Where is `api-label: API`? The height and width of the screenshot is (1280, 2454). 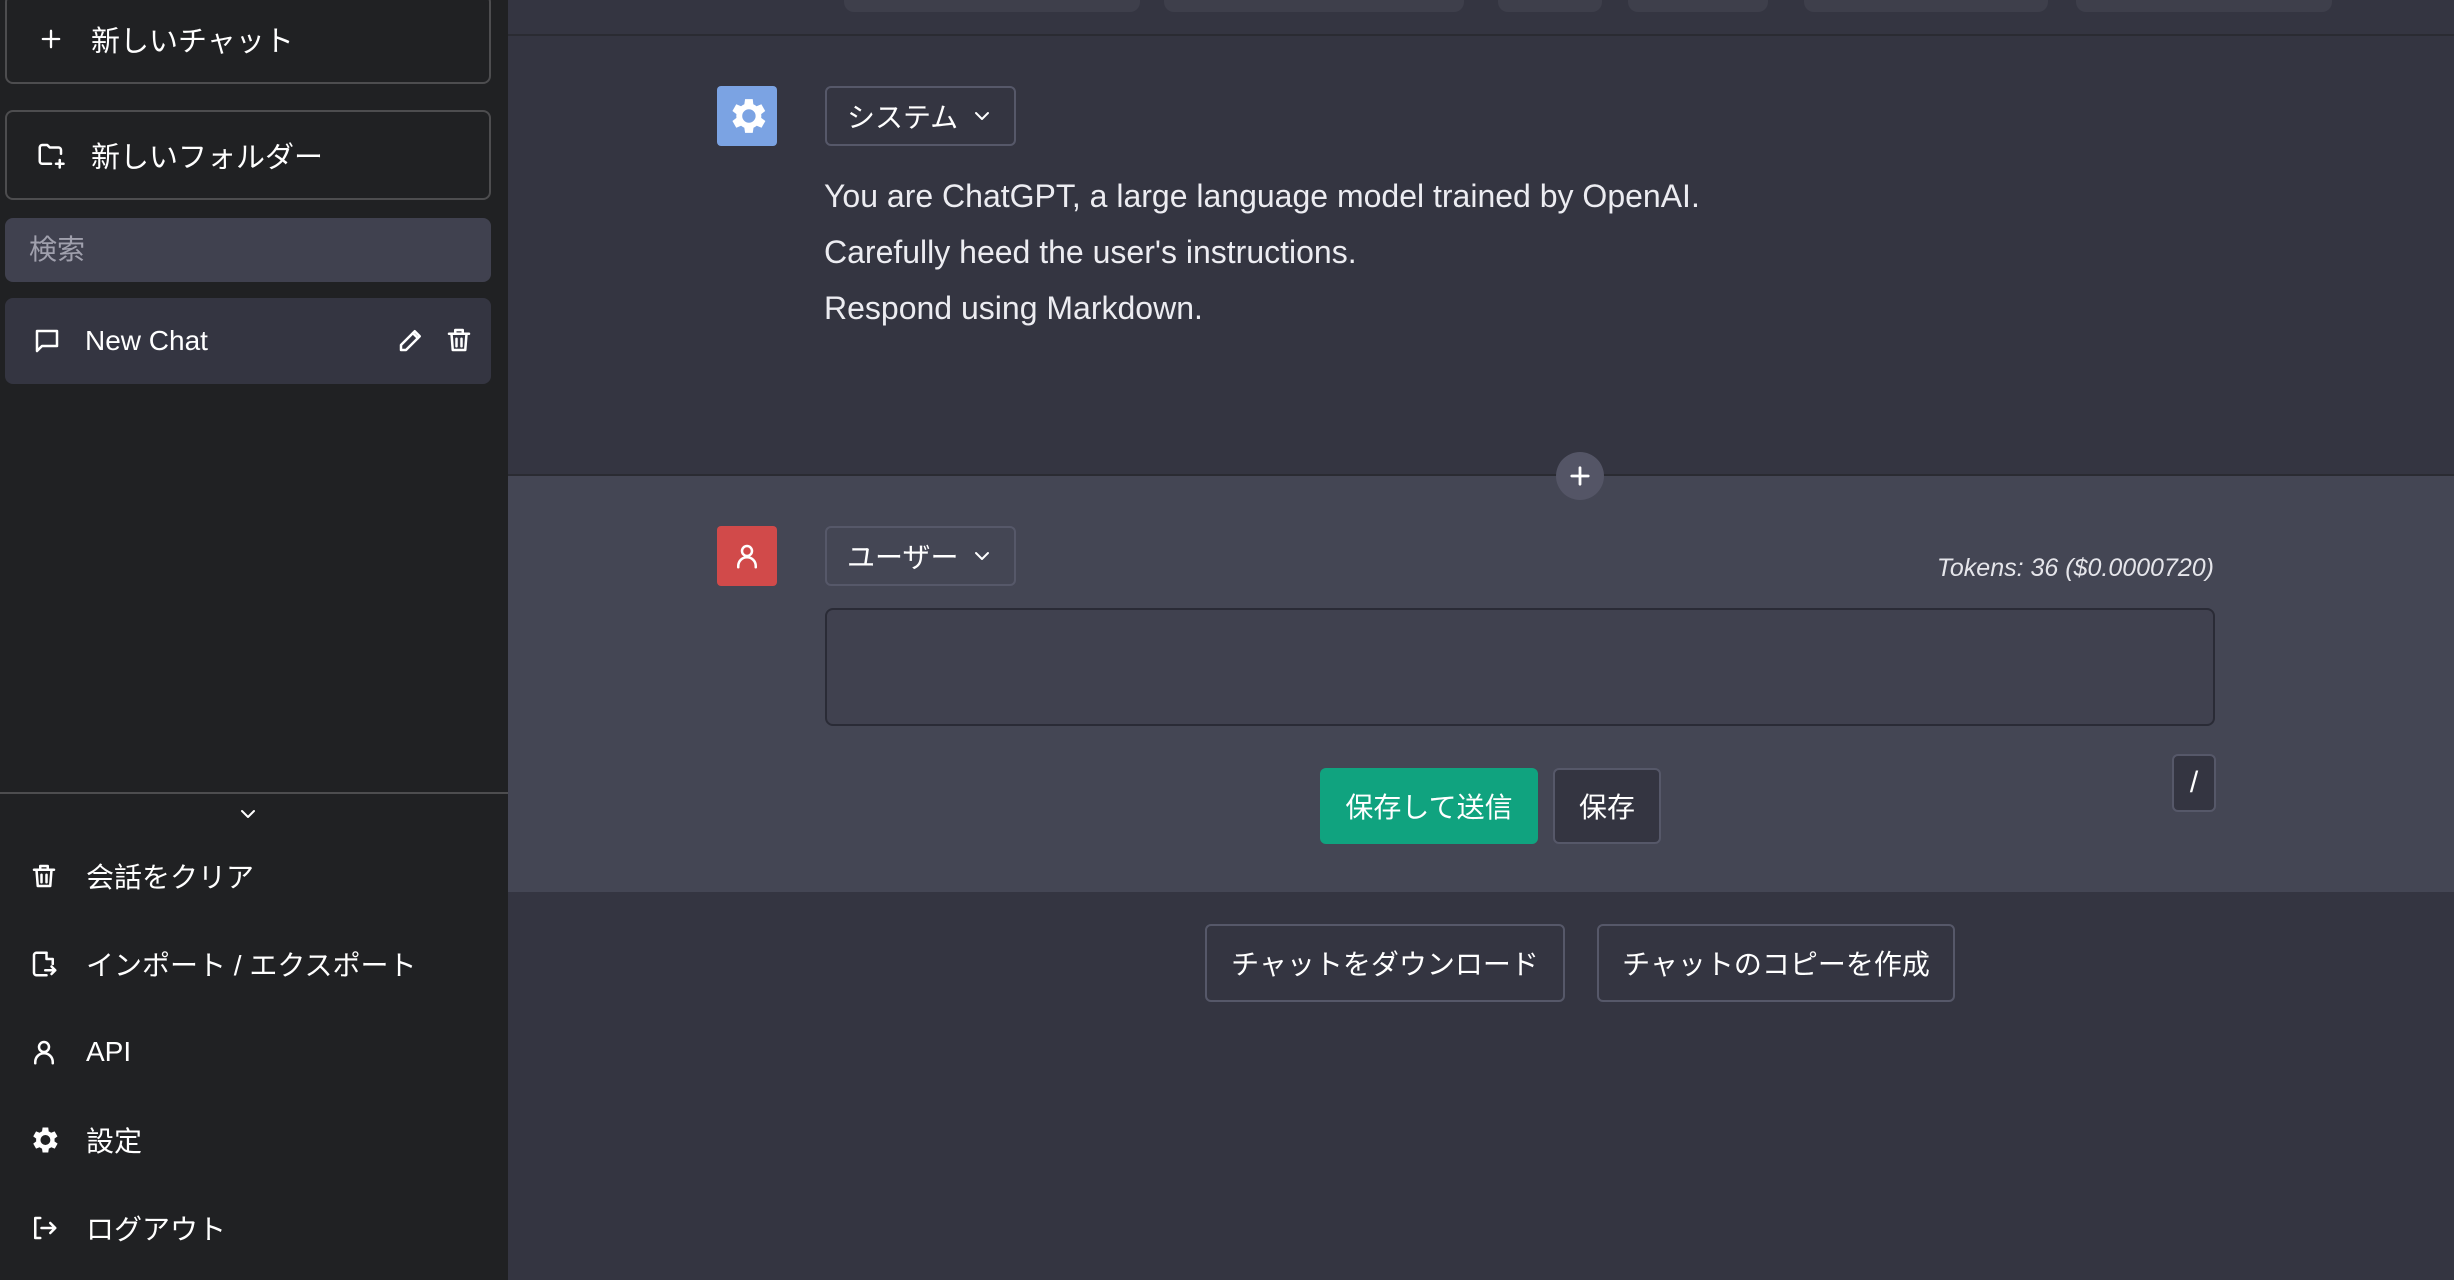 api-label: API is located at coordinates (109, 1051).